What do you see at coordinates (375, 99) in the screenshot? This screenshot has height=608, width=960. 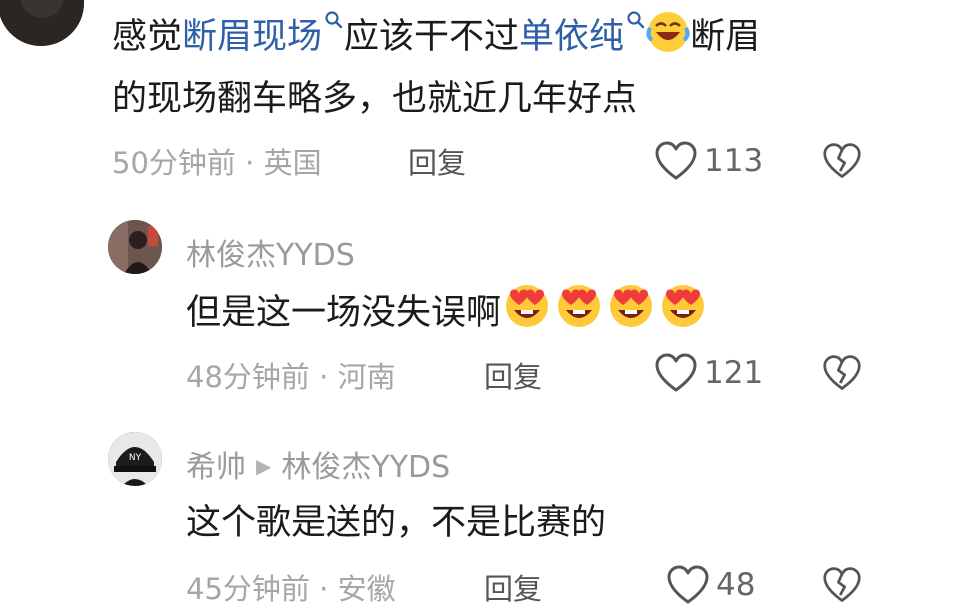 I see `comment-text-line-2: 的现场翻车略多，也就近几年好点` at bounding box center [375, 99].